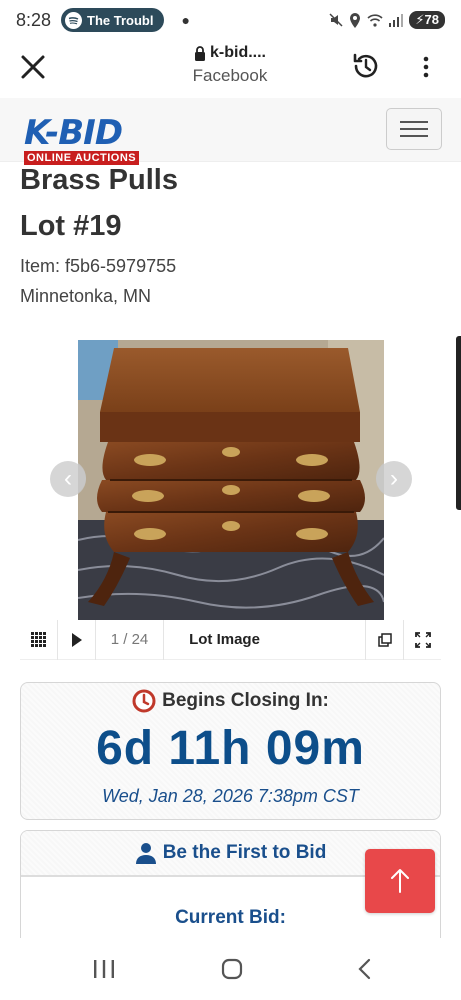 This screenshot has width=461, height=1000. I want to click on url-display: k-bid.... Facebook, so click(230, 65).